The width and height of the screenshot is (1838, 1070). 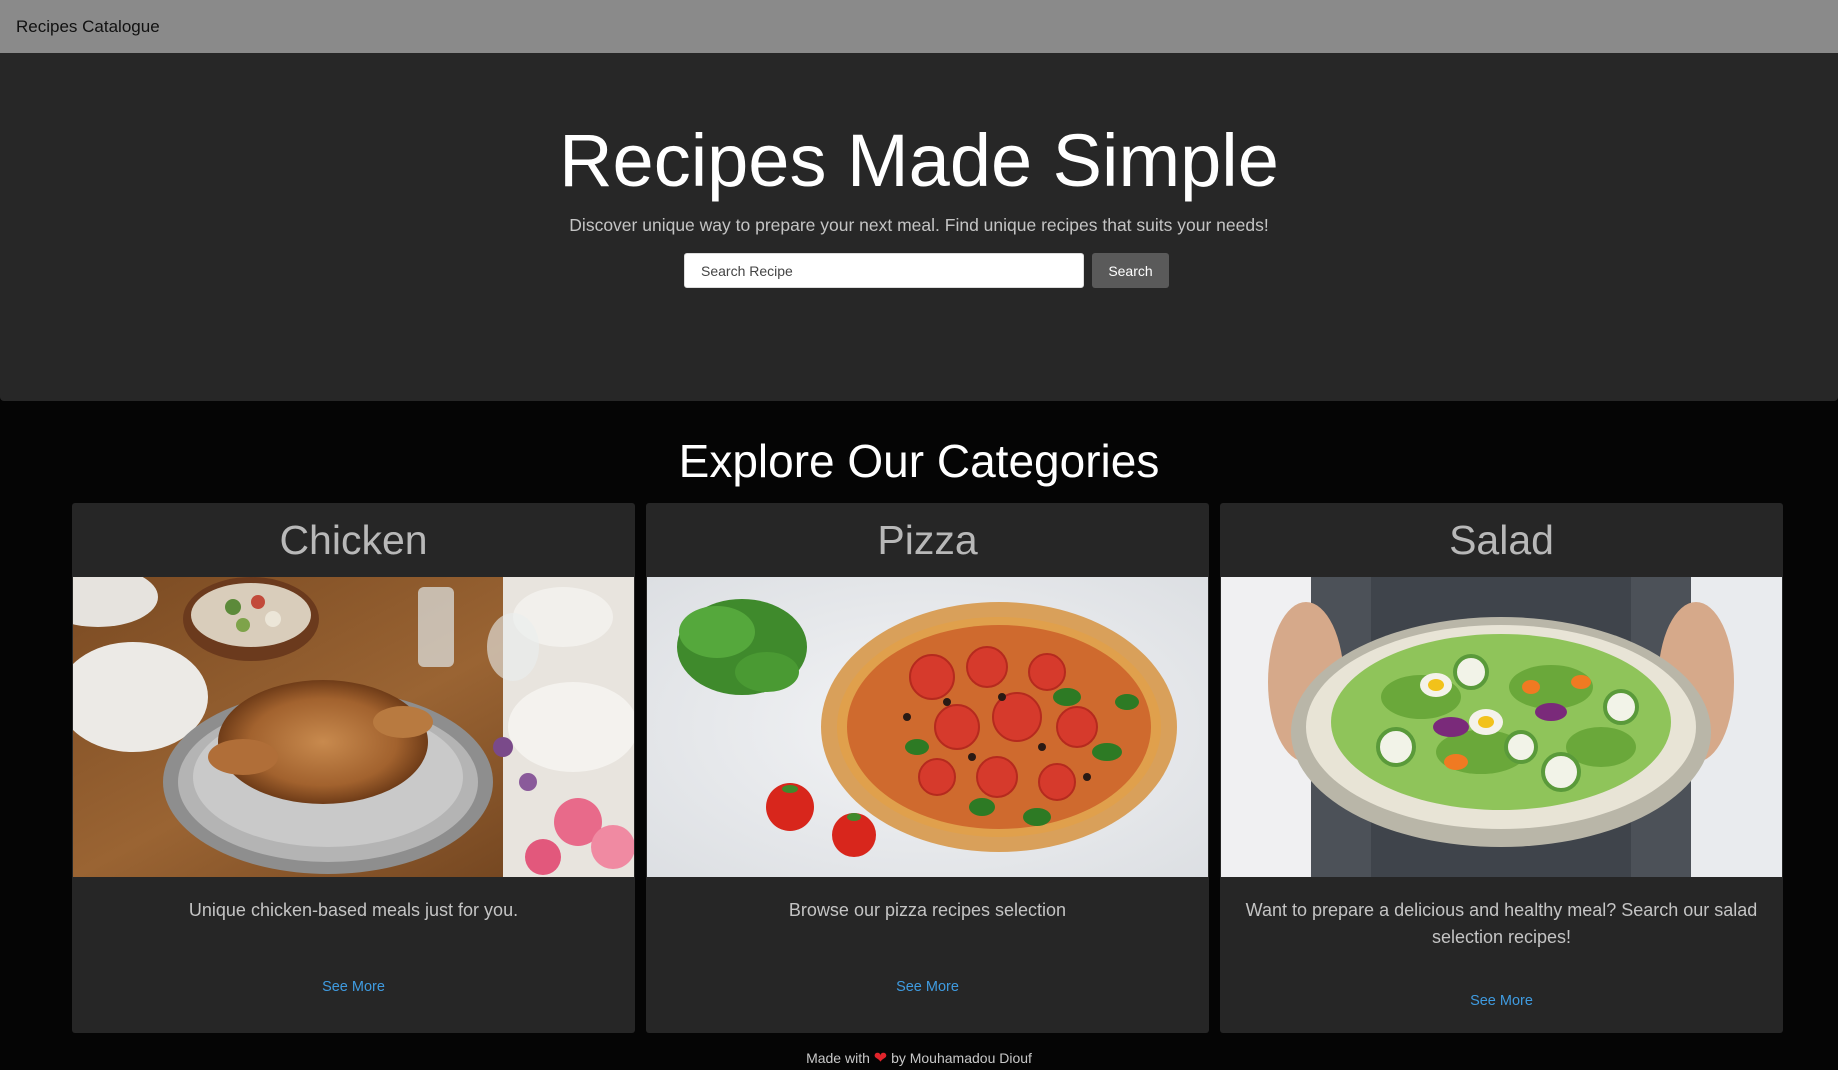 What do you see at coordinates (961, 1058) in the screenshot?
I see `footer-author: by Mouhamadou Diouf` at bounding box center [961, 1058].